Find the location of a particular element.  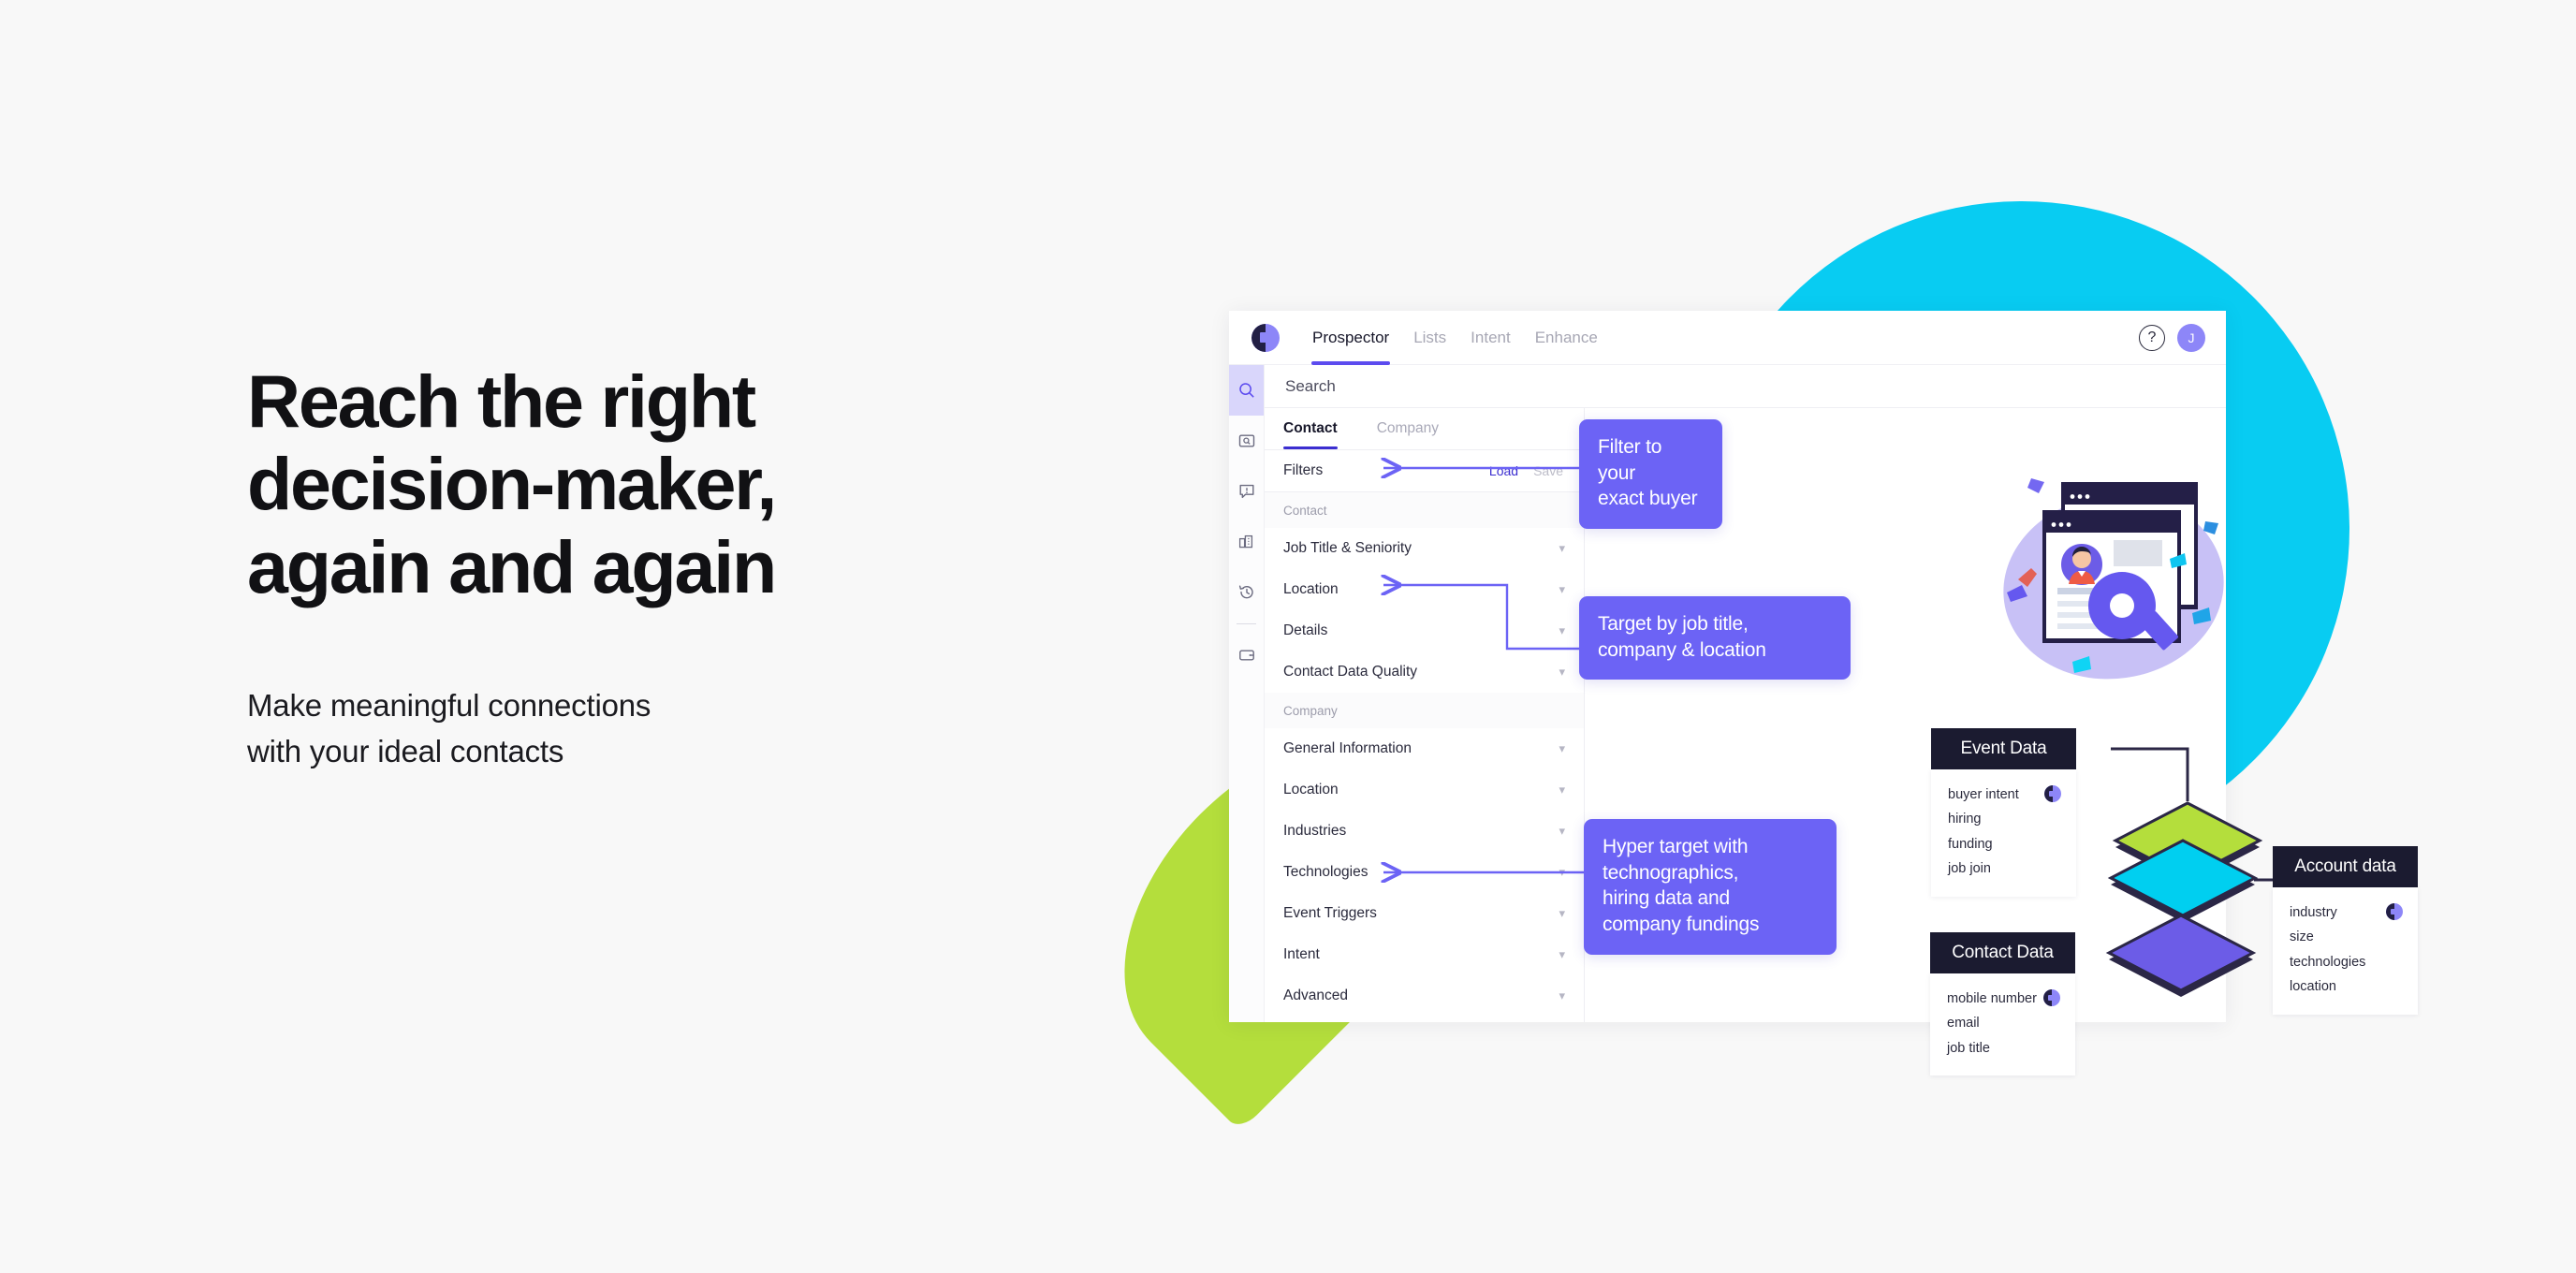

filter-row-event-triggers: Event Triggers ▾ is located at coordinates (1424, 913).